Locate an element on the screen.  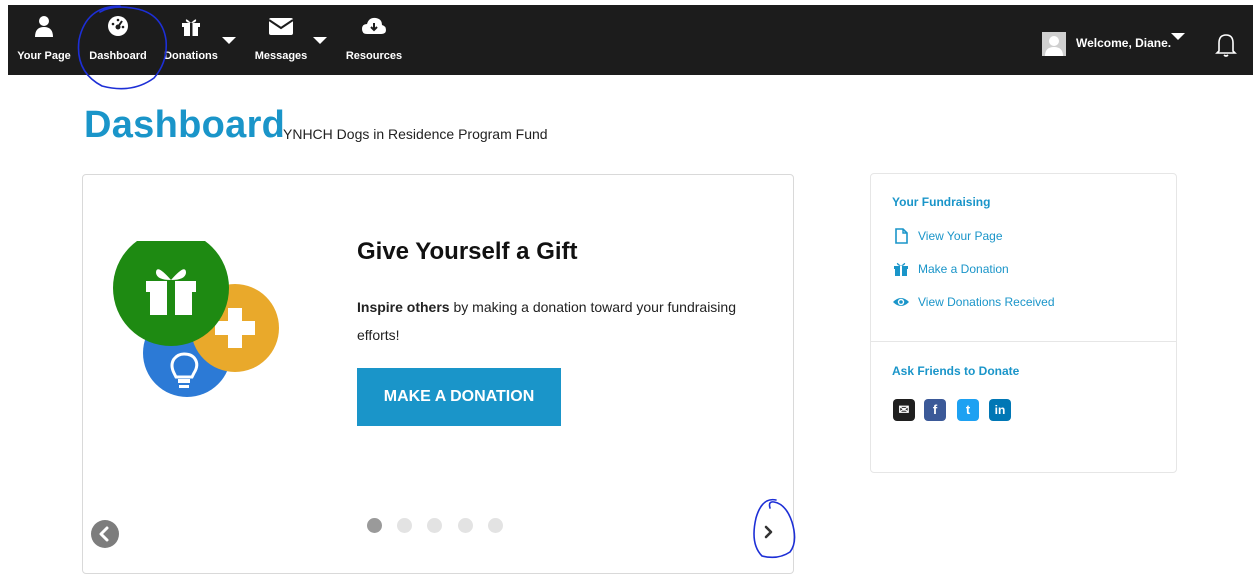
welcome-message: Welcome, Diane. is located at coordinates (1123, 43).